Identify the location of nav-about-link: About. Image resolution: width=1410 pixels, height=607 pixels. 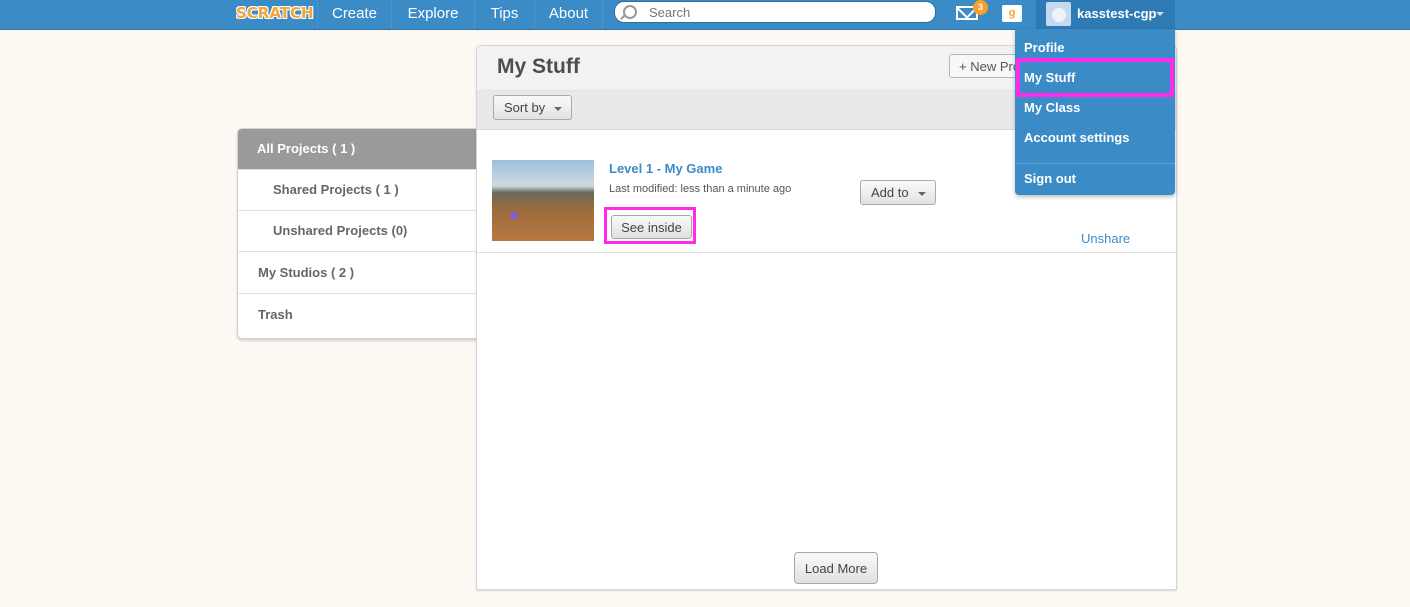
(568, 14).